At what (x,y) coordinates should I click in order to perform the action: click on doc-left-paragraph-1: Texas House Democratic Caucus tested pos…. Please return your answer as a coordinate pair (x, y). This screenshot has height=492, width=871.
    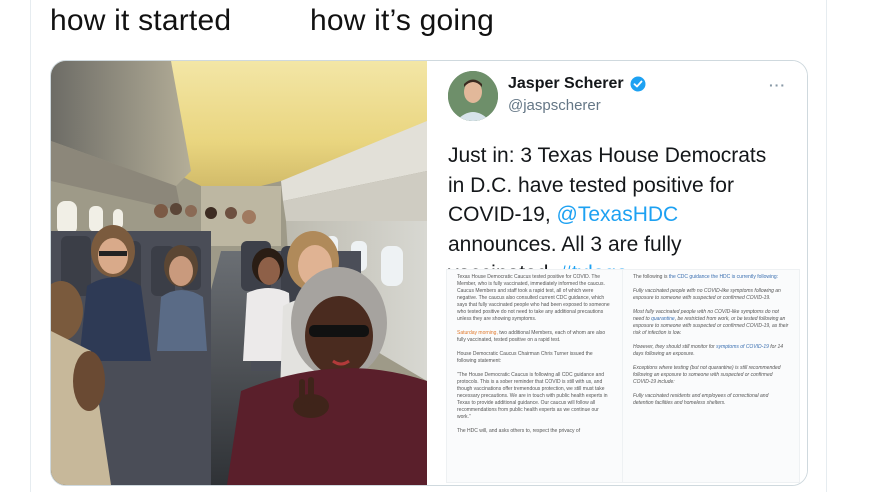
    Looking at the image, I should click on (533, 298).